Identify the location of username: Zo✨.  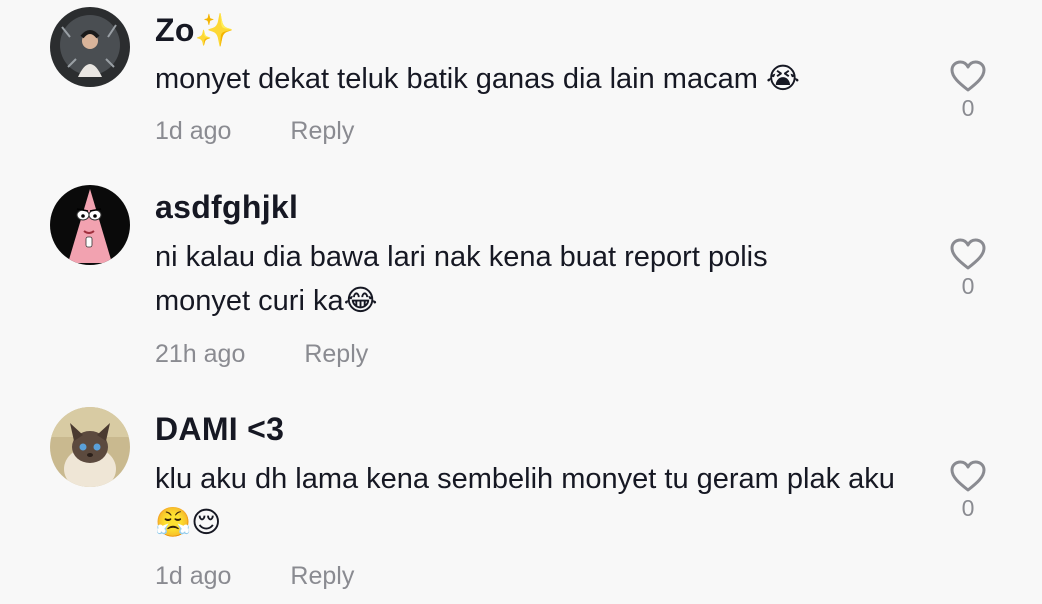
(195, 30).